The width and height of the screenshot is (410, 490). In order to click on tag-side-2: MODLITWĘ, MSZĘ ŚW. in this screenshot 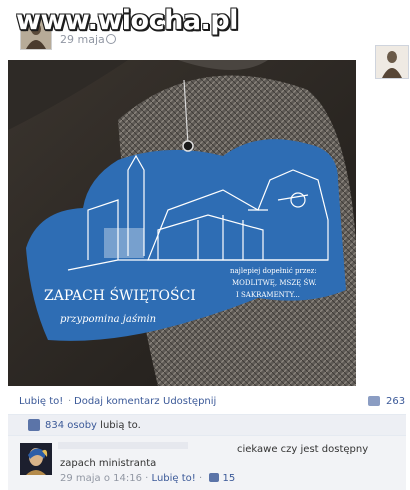, I will do `click(274, 282)`.